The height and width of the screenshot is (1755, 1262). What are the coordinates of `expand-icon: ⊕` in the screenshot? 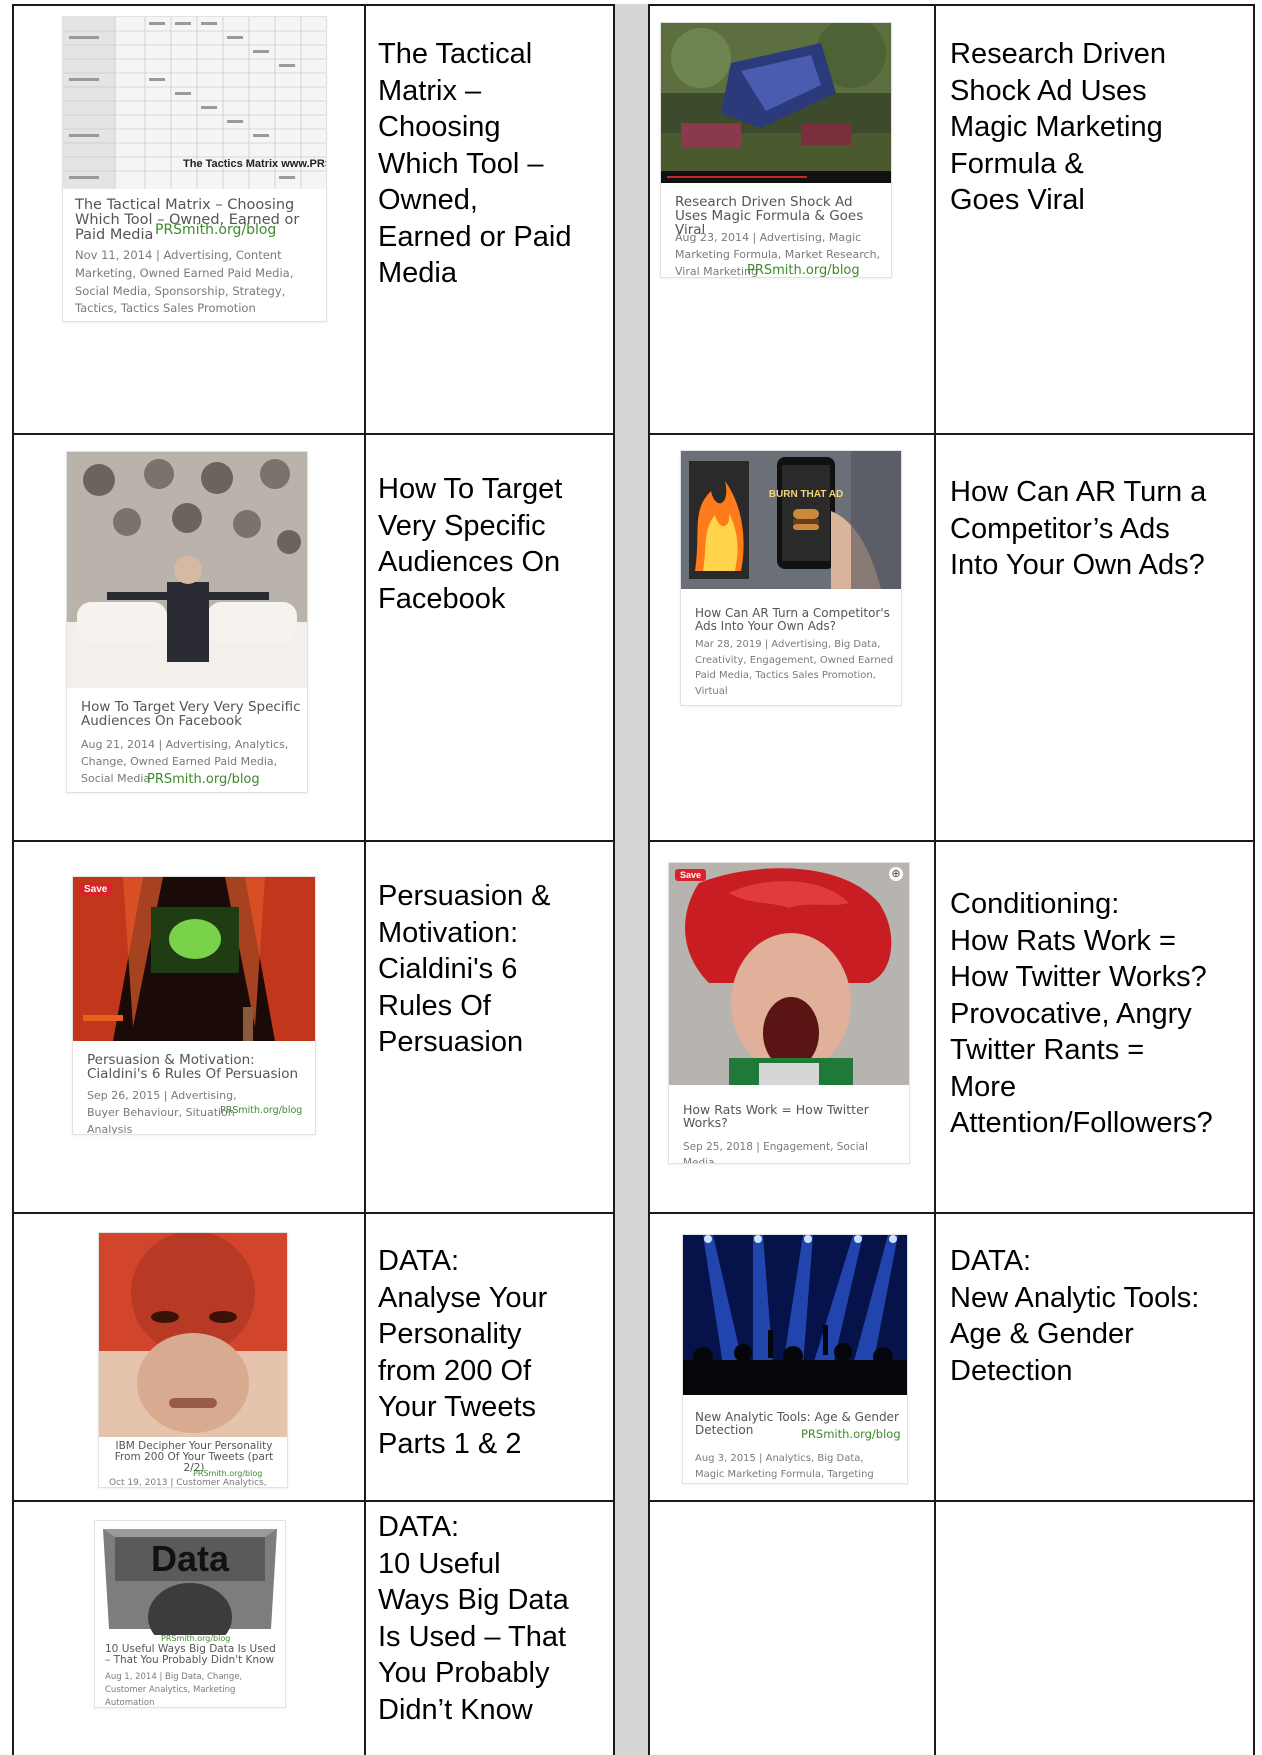 It's located at (896, 874).